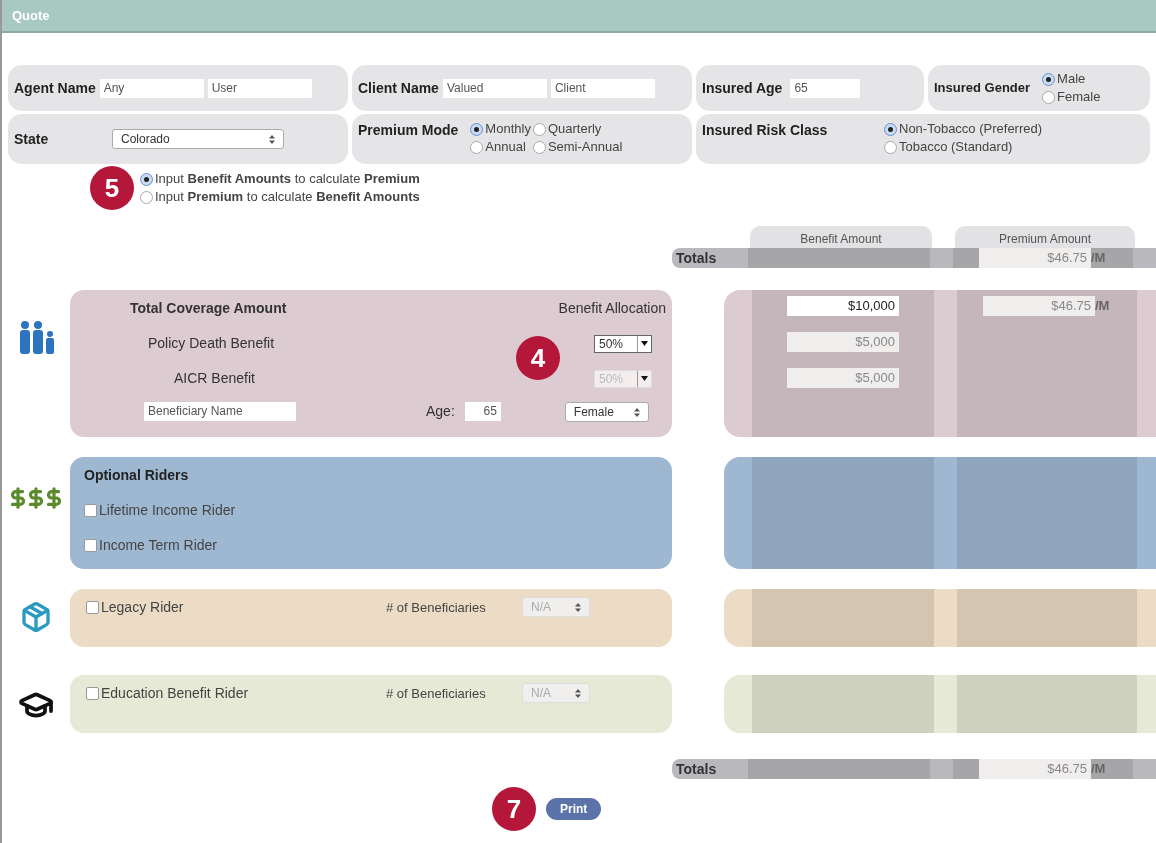 This screenshot has width=1156, height=843. What do you see at coordinates (602, 88) in the screenshot?
I see `text-field: Client` at bounding box center [602, 88].